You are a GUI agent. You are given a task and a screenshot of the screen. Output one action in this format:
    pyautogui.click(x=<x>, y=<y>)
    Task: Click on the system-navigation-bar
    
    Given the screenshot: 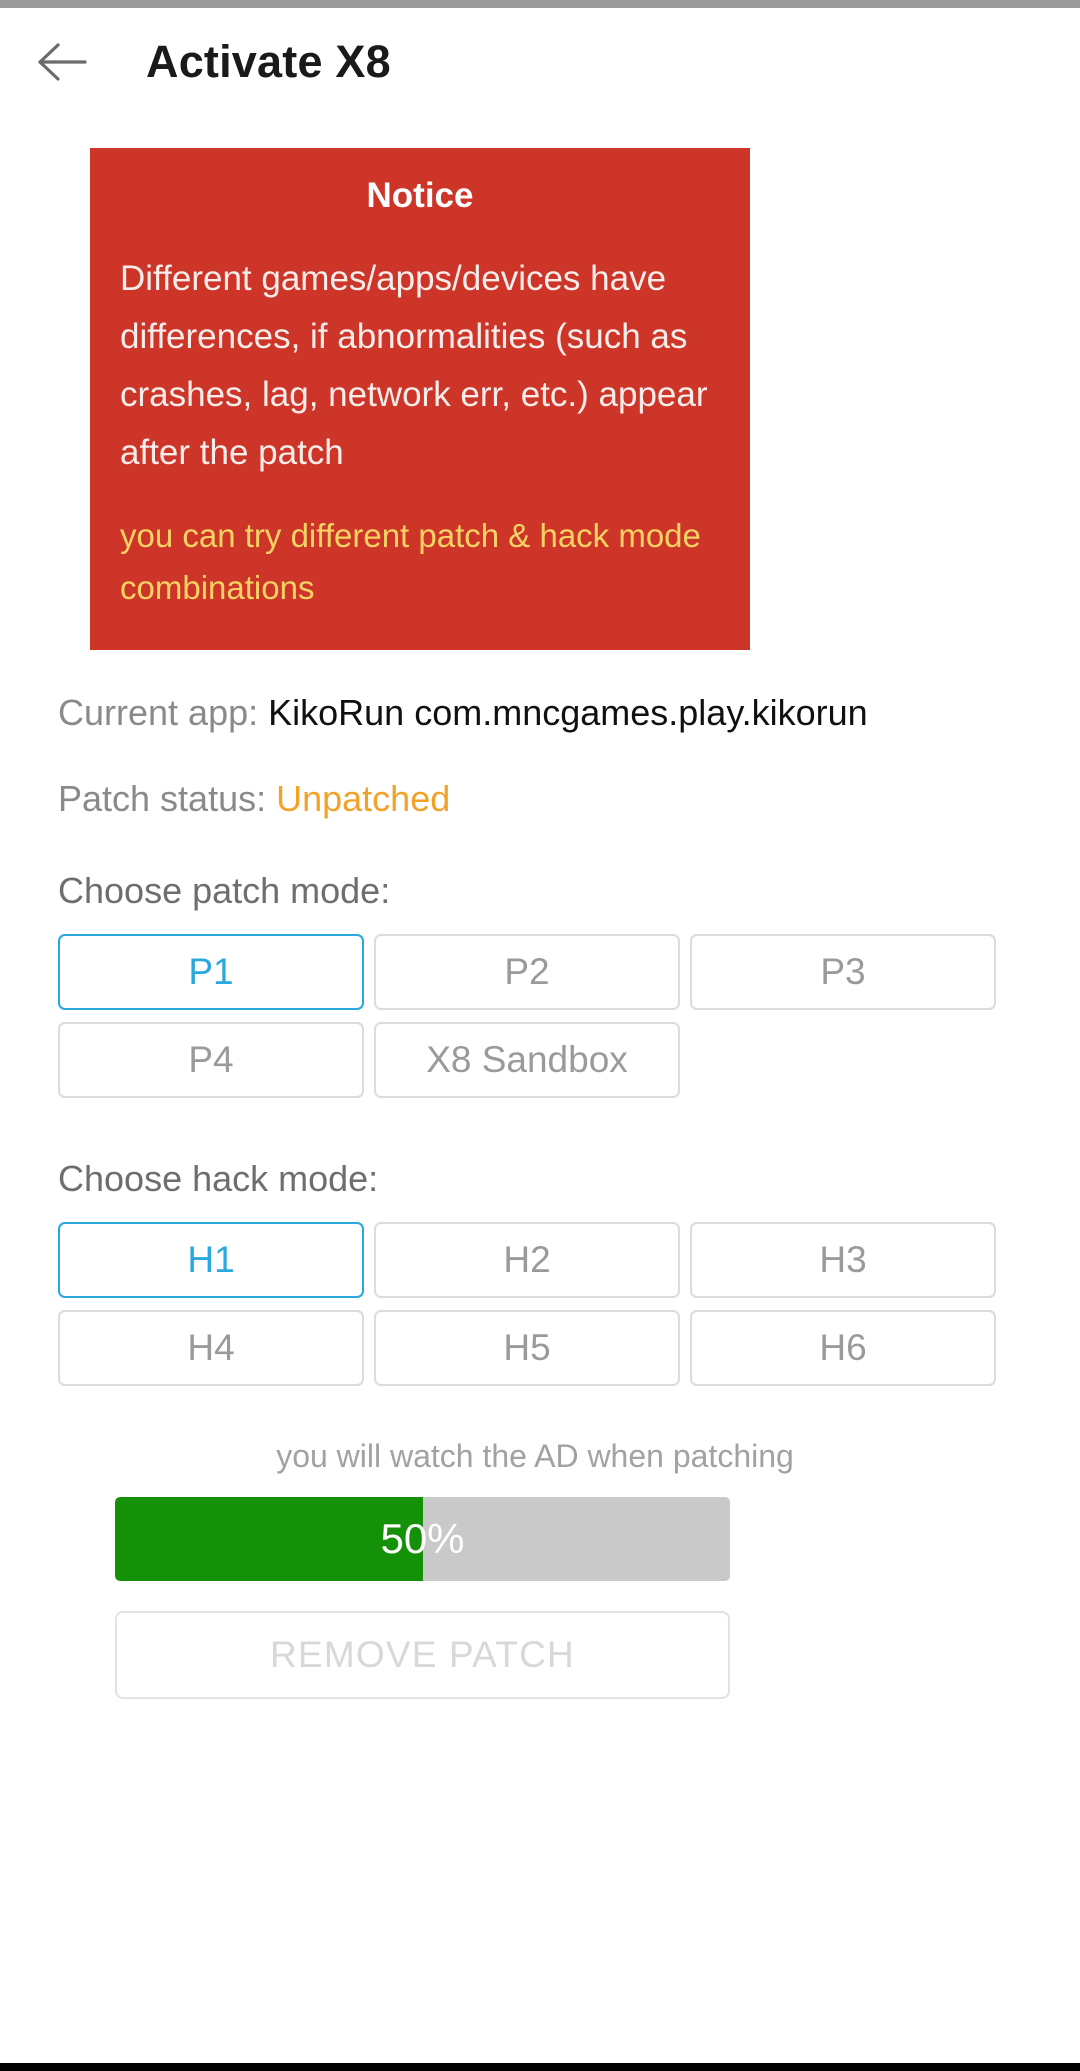 What is the action you would take?
    pyautogui.click(x=540, y=2067)
    